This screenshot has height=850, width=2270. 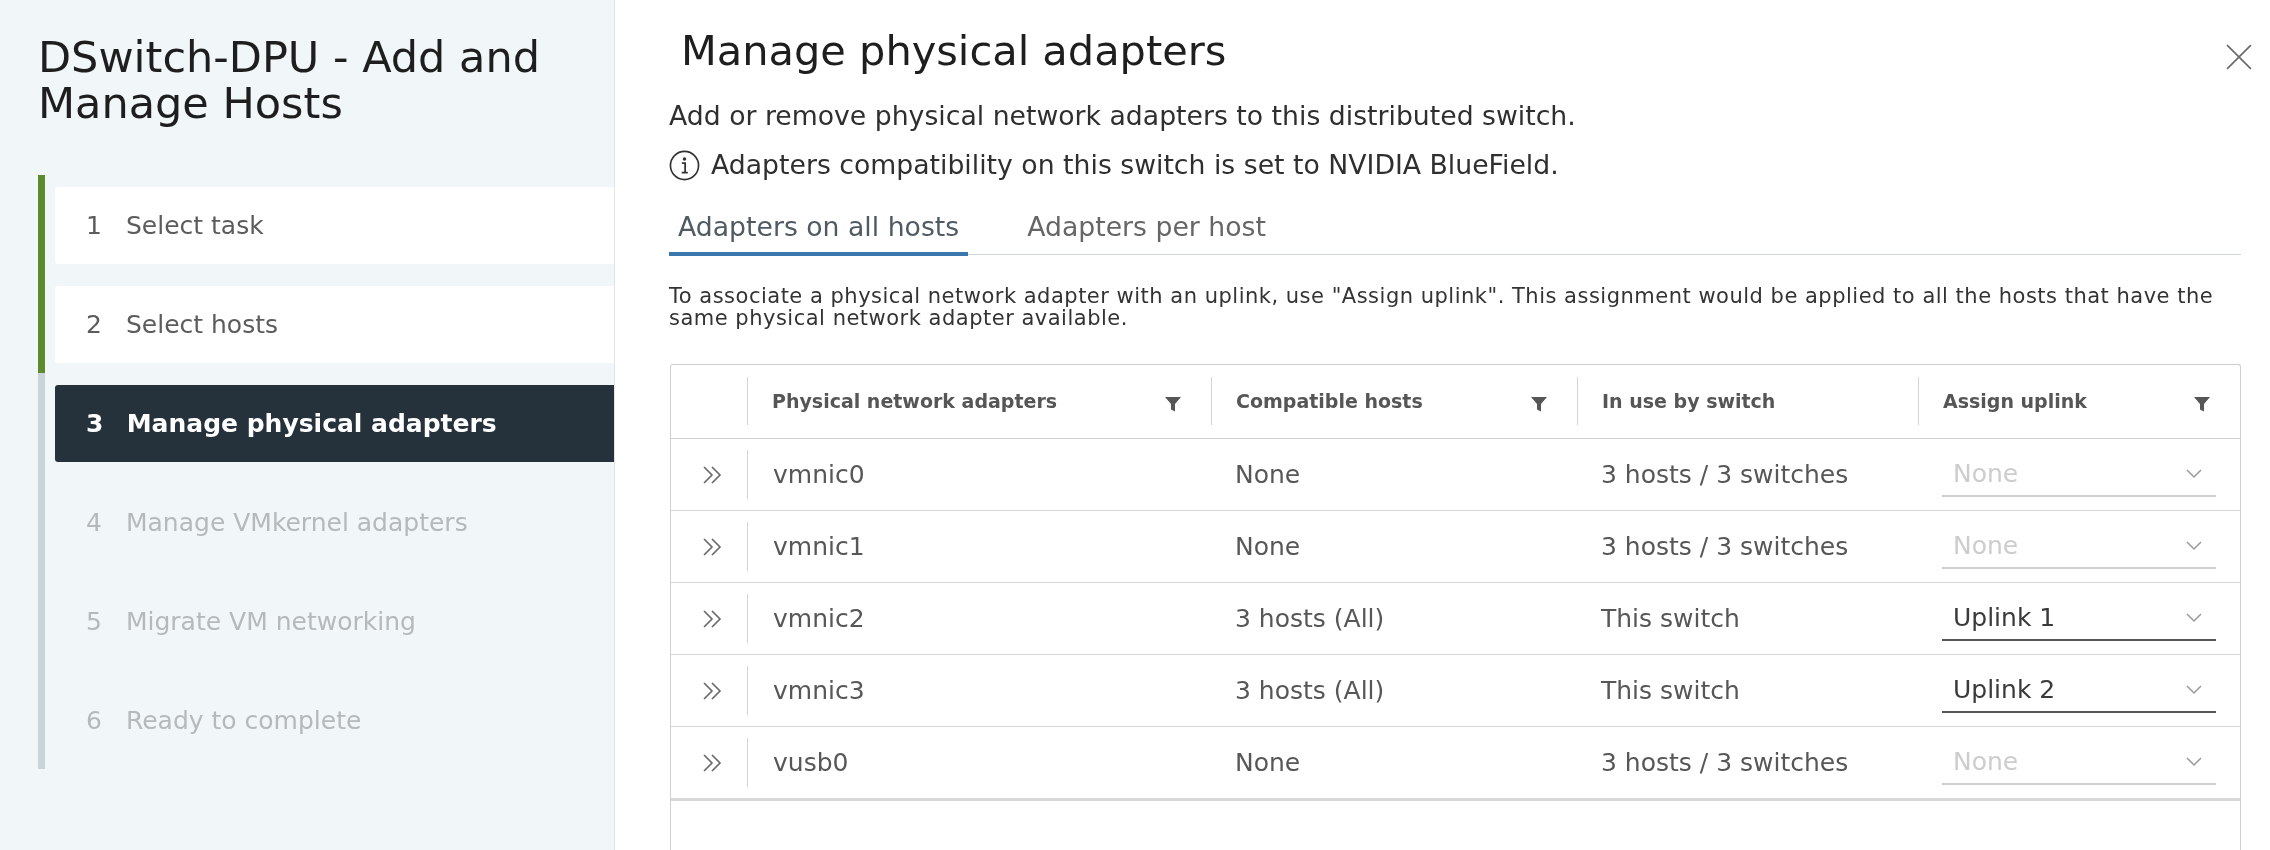 I want to click on column-header: Compatible hosts, so click(x=1329, y=401).